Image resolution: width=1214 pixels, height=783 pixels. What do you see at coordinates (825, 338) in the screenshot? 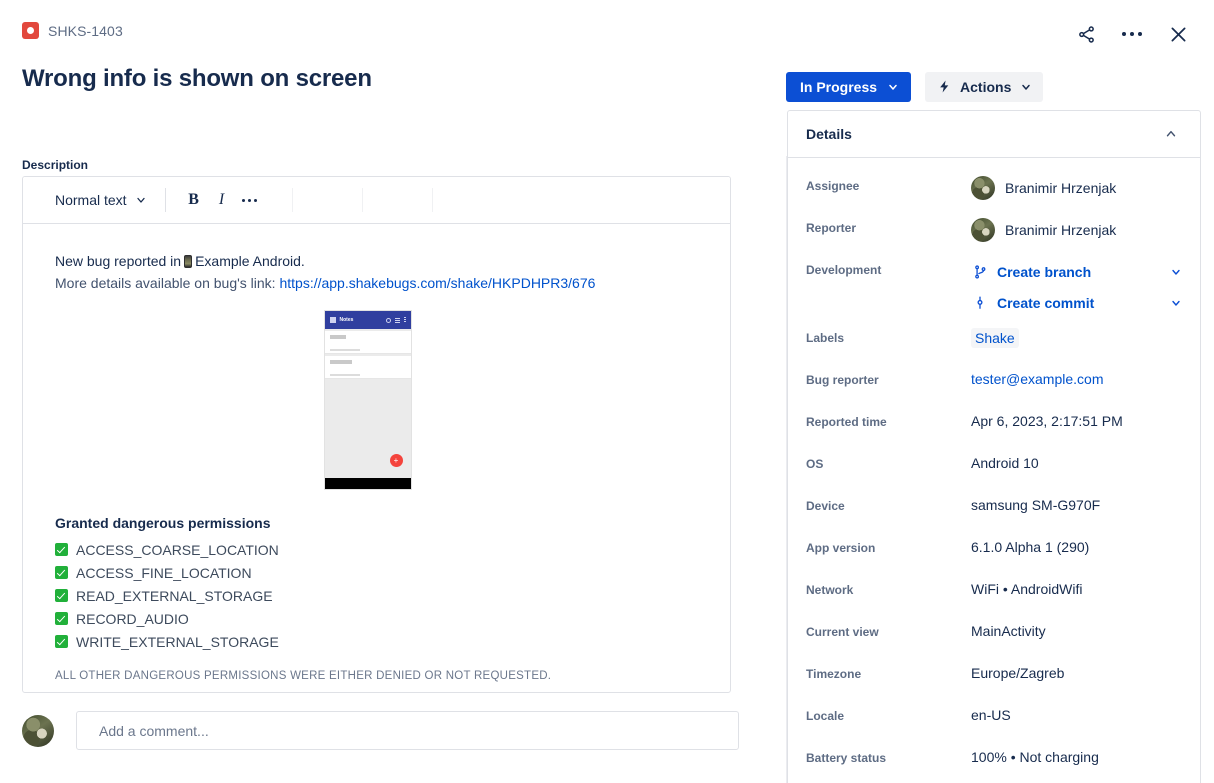
I see `field-label: Labels` at bounding box center [825, 338].